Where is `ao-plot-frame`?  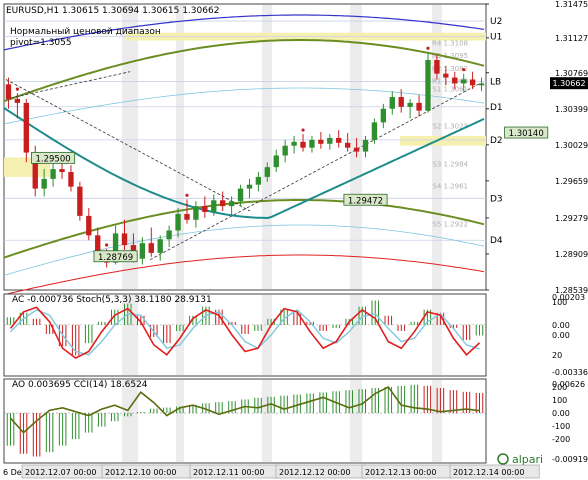 ao-plot-frame is located at coordinates (245, 421).